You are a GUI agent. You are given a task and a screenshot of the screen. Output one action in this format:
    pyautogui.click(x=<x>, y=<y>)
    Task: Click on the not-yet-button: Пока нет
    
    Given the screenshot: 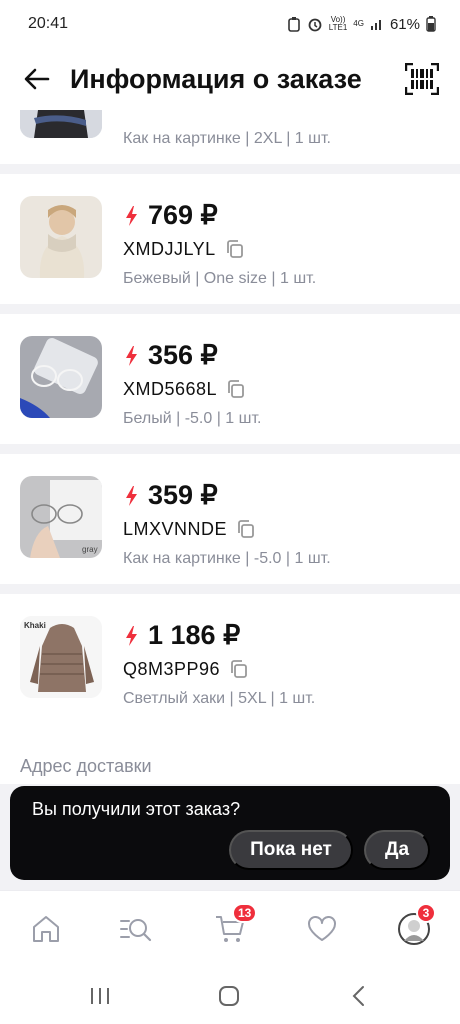 What is the action you would take?
    pyautogui.click(x=291, y=850)
    